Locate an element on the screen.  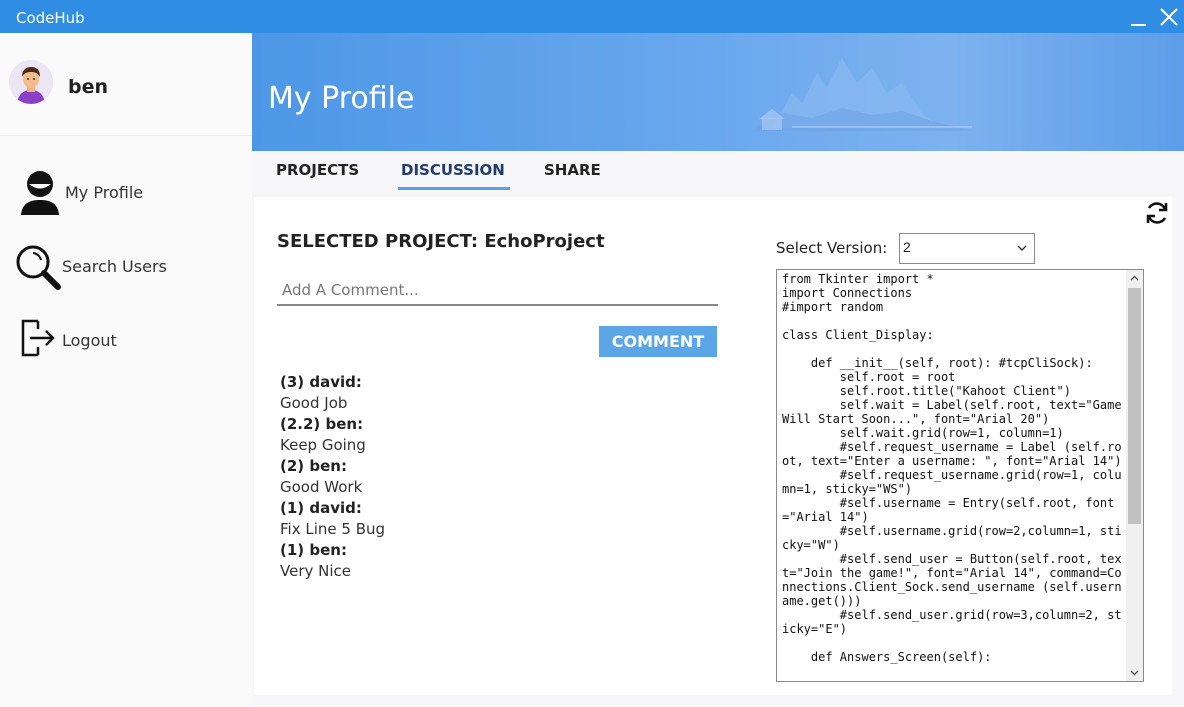
comment-button: COMMENT is located at coordinates (658, 341).